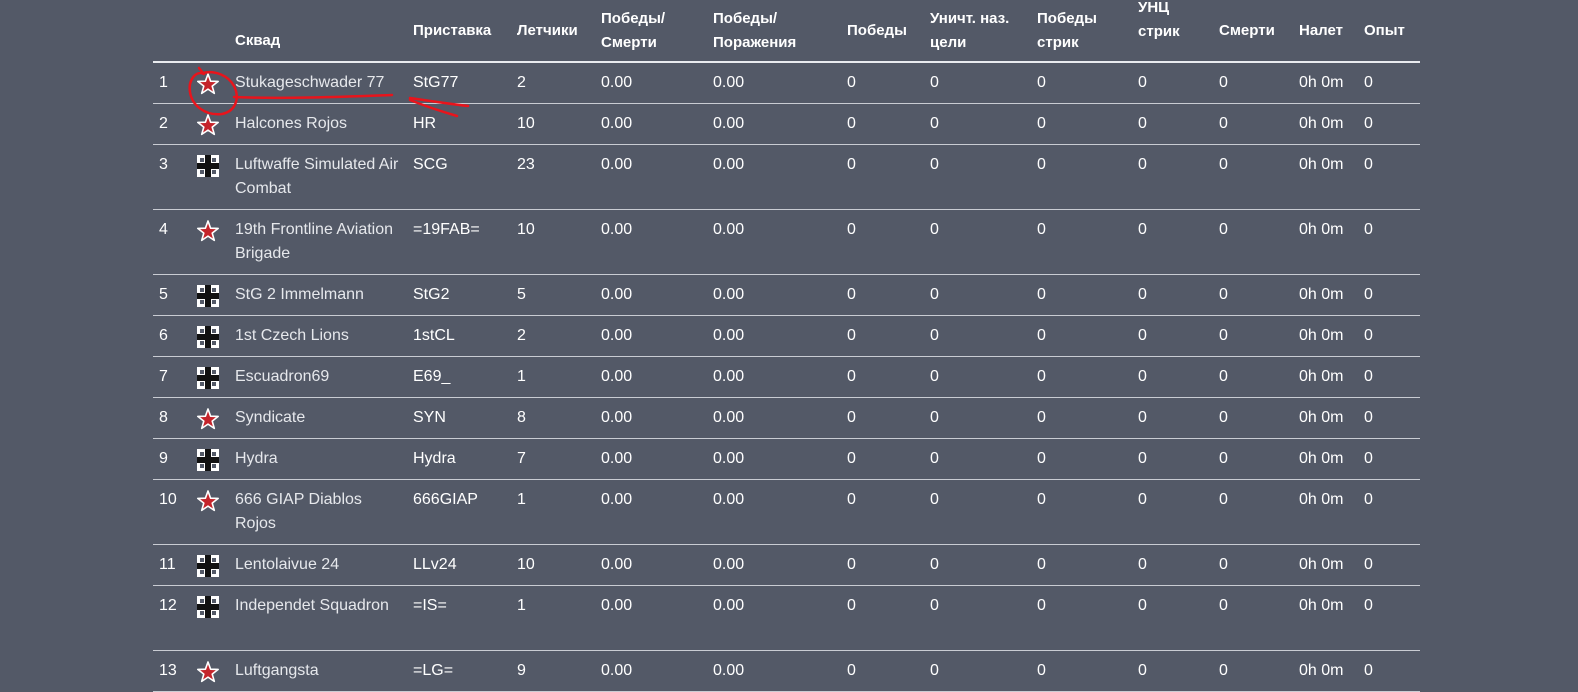 The width and height of the screenshot is (1578, 692). What do you see at coordinates (434, 458) in the screenshot?
I see `tag-cell: Hydra` at bounding box center [434, 458].